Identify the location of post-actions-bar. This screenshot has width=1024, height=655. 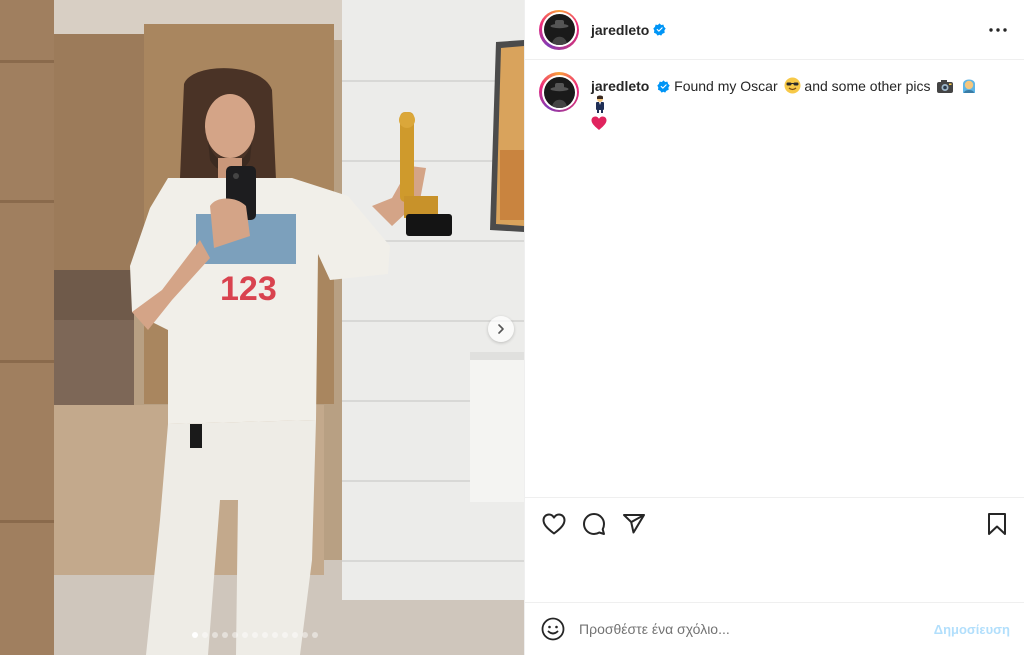
(774, 523).